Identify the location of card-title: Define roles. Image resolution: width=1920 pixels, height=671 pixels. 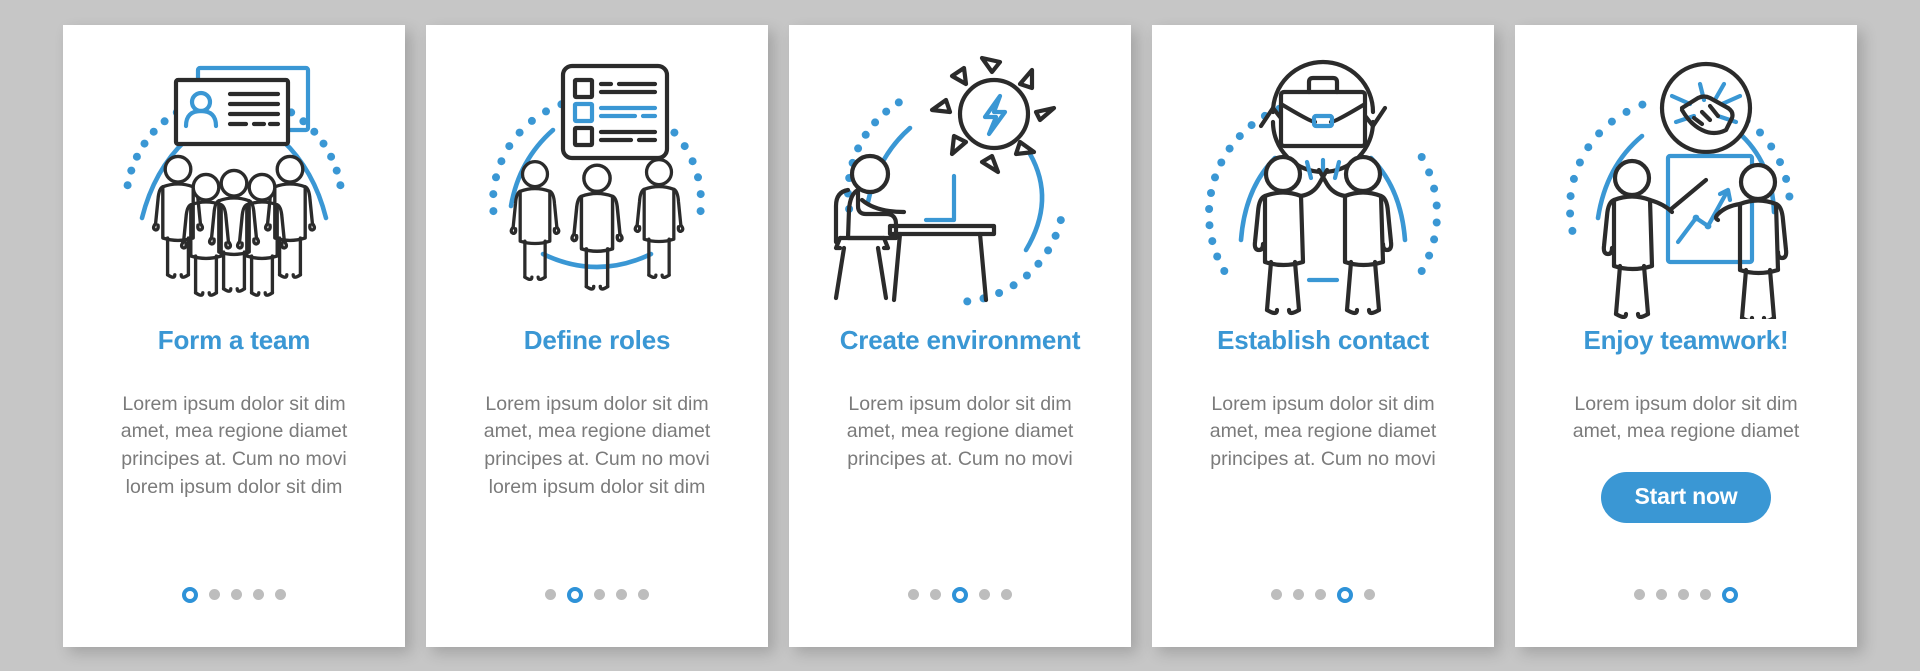
(597, 339).